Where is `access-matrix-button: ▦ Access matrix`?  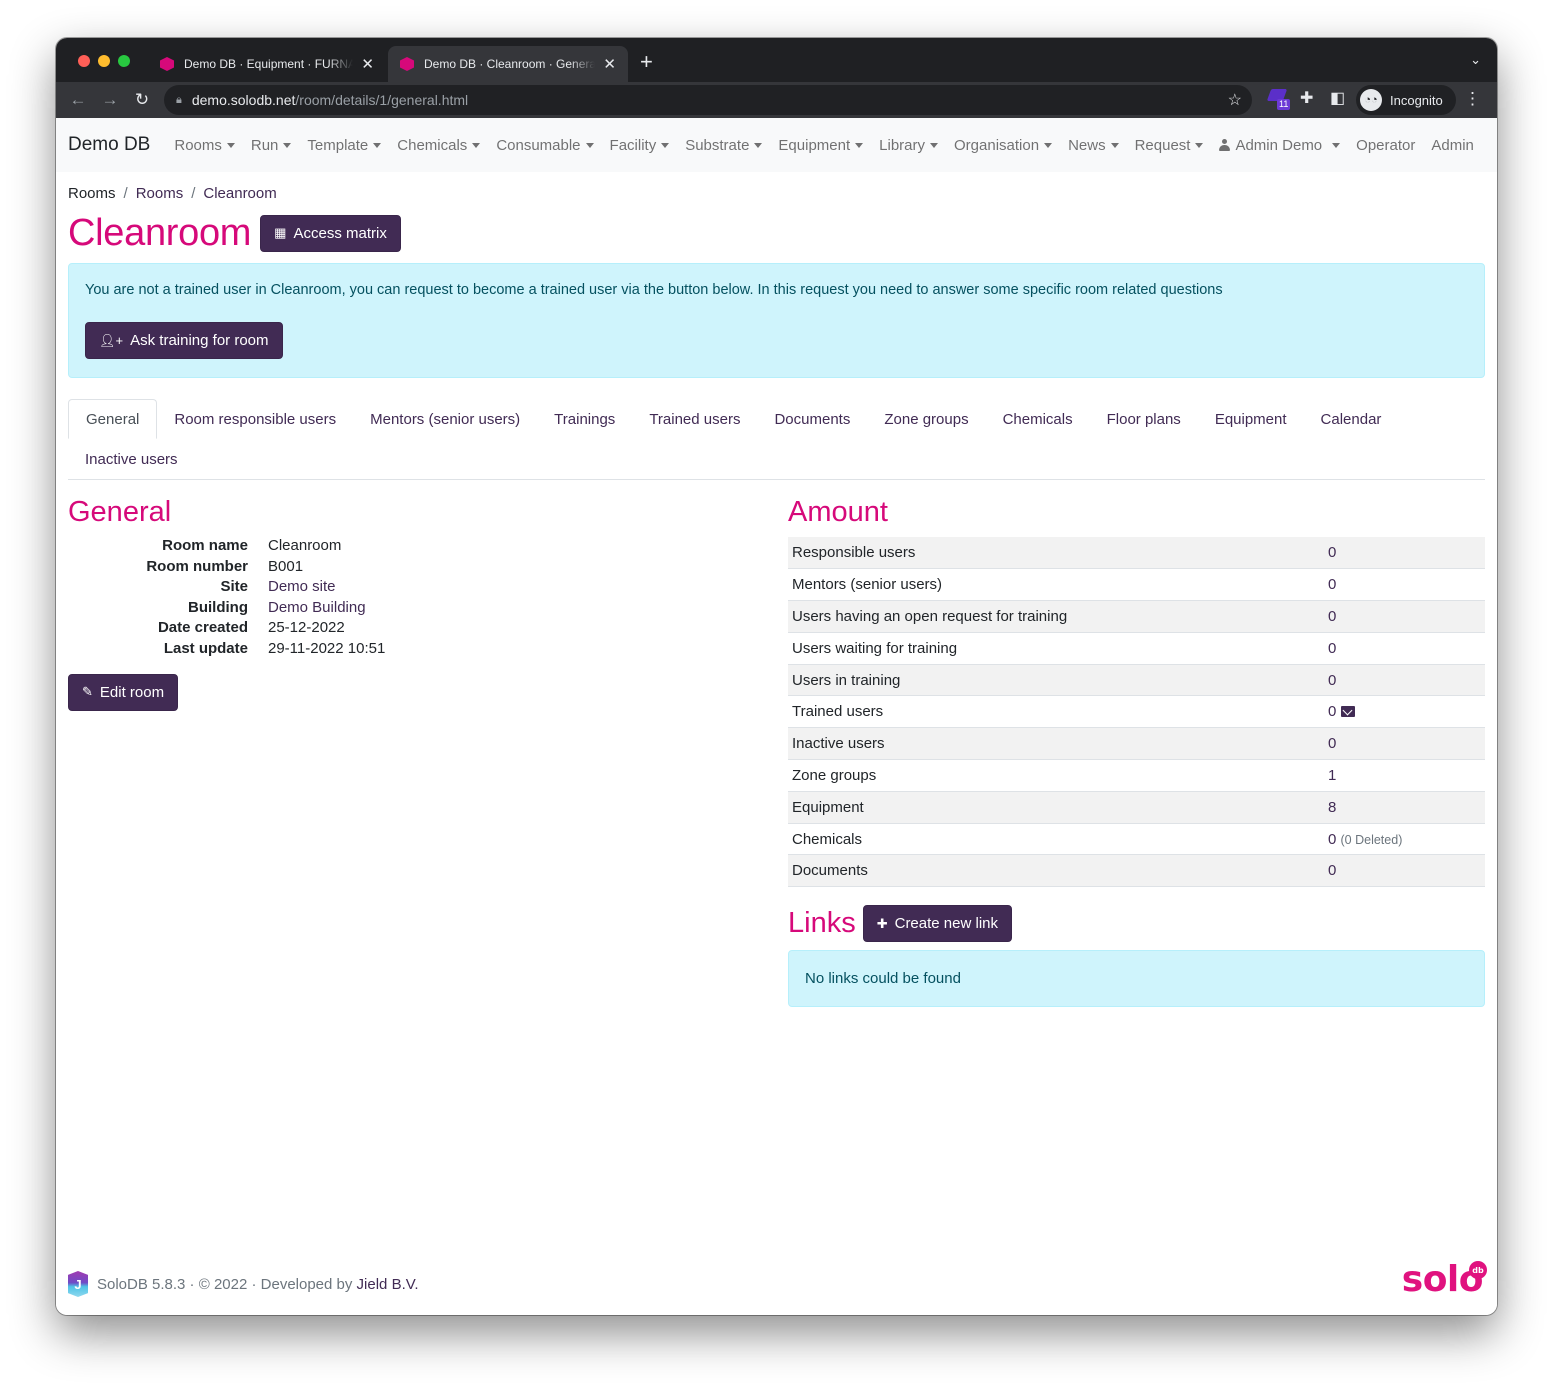 access-matrix-button: ▦ Access matrix is located at coordinates (330, 233).